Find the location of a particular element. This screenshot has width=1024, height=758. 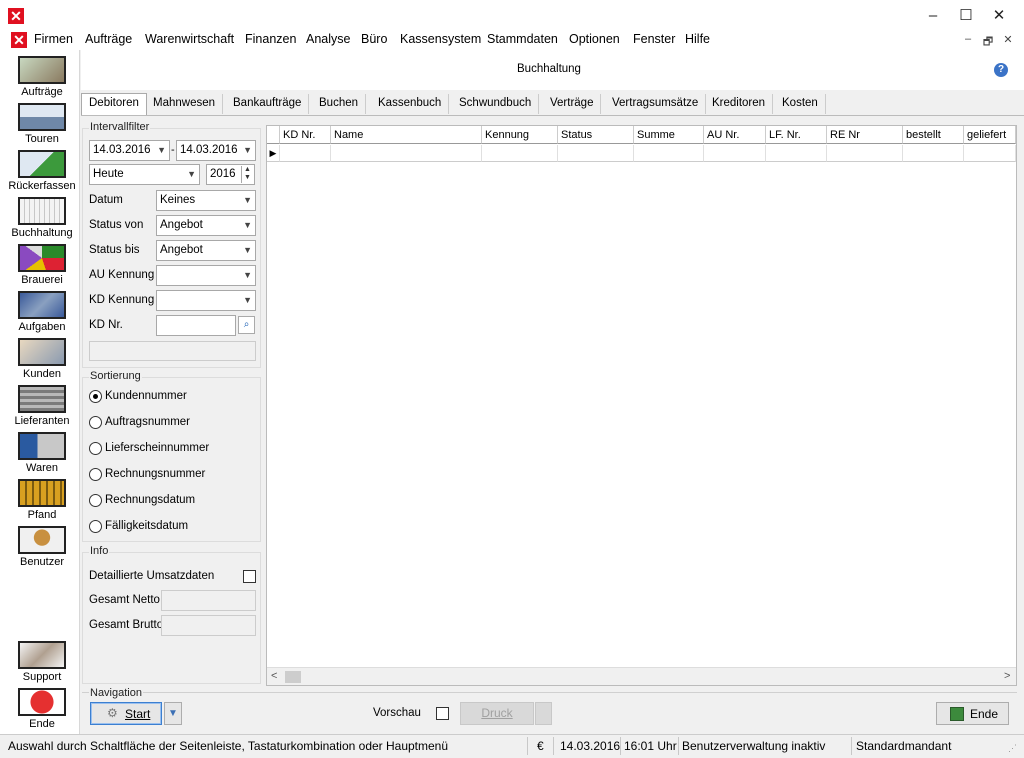

menu-firmen: Firmen is located at coordinates (53, 39).